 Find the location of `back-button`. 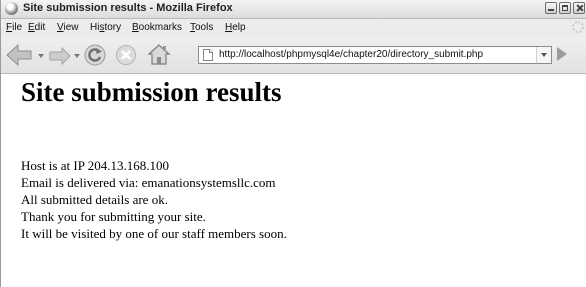

back-button is located at coordinates (20, 55).